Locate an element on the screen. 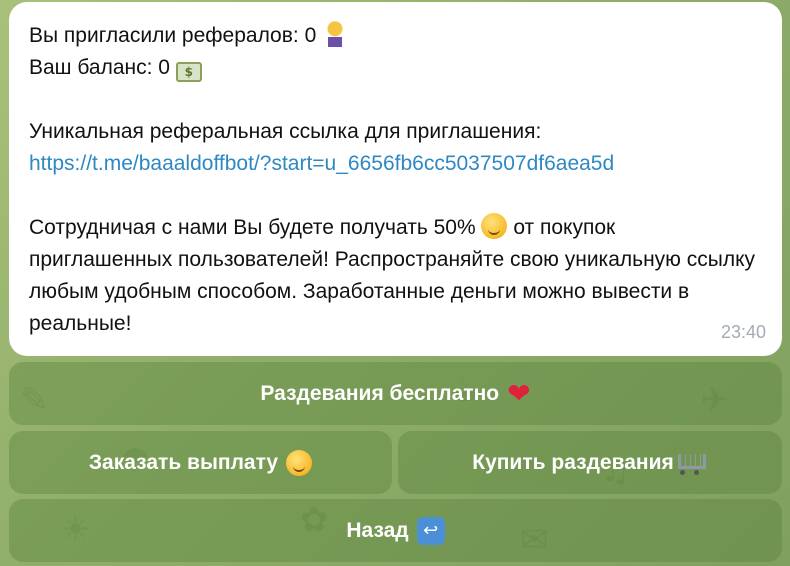 This screenshot has width=790, height=566. balance-text: Ваш баланс: 0 is located at coordinates (99, 67).